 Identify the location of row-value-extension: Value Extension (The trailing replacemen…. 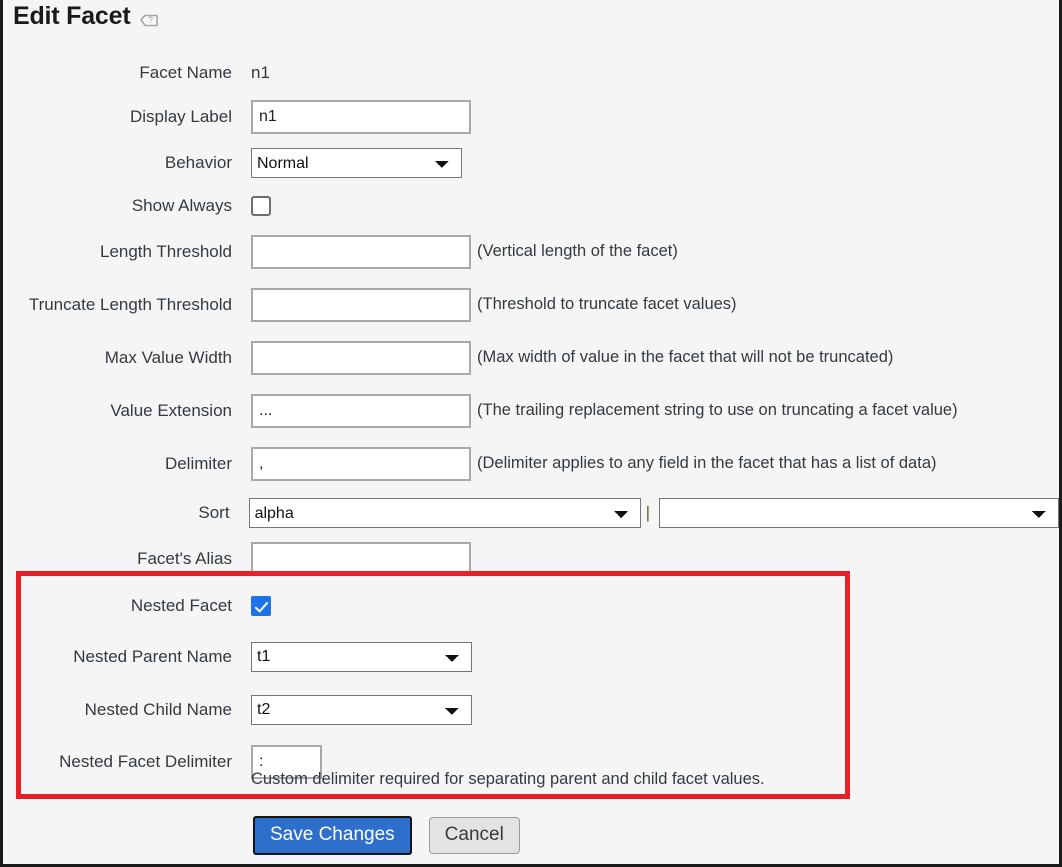
(531, 410).